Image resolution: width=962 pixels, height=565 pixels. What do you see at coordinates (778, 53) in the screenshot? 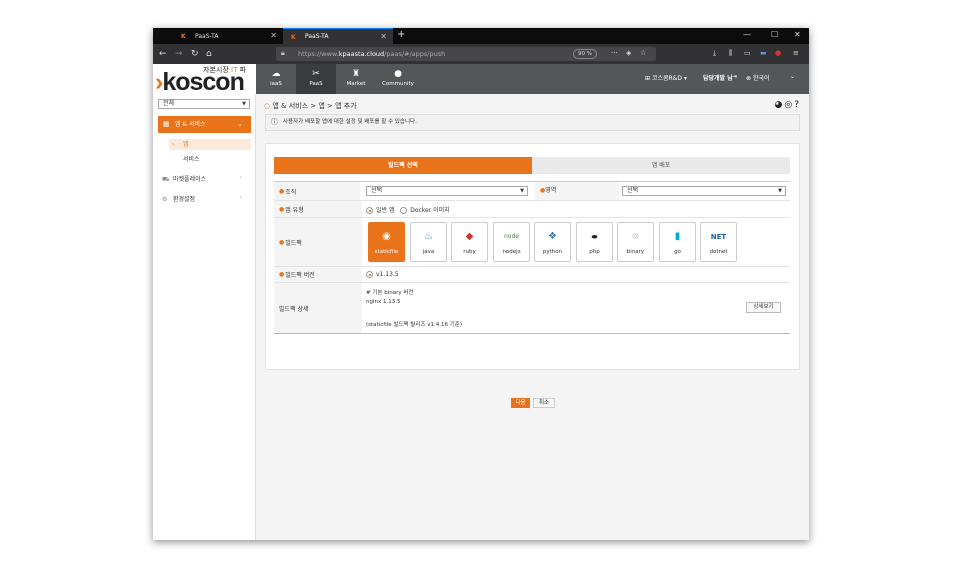
I see `addon-icon: ●` at bounding box center [778, 53].